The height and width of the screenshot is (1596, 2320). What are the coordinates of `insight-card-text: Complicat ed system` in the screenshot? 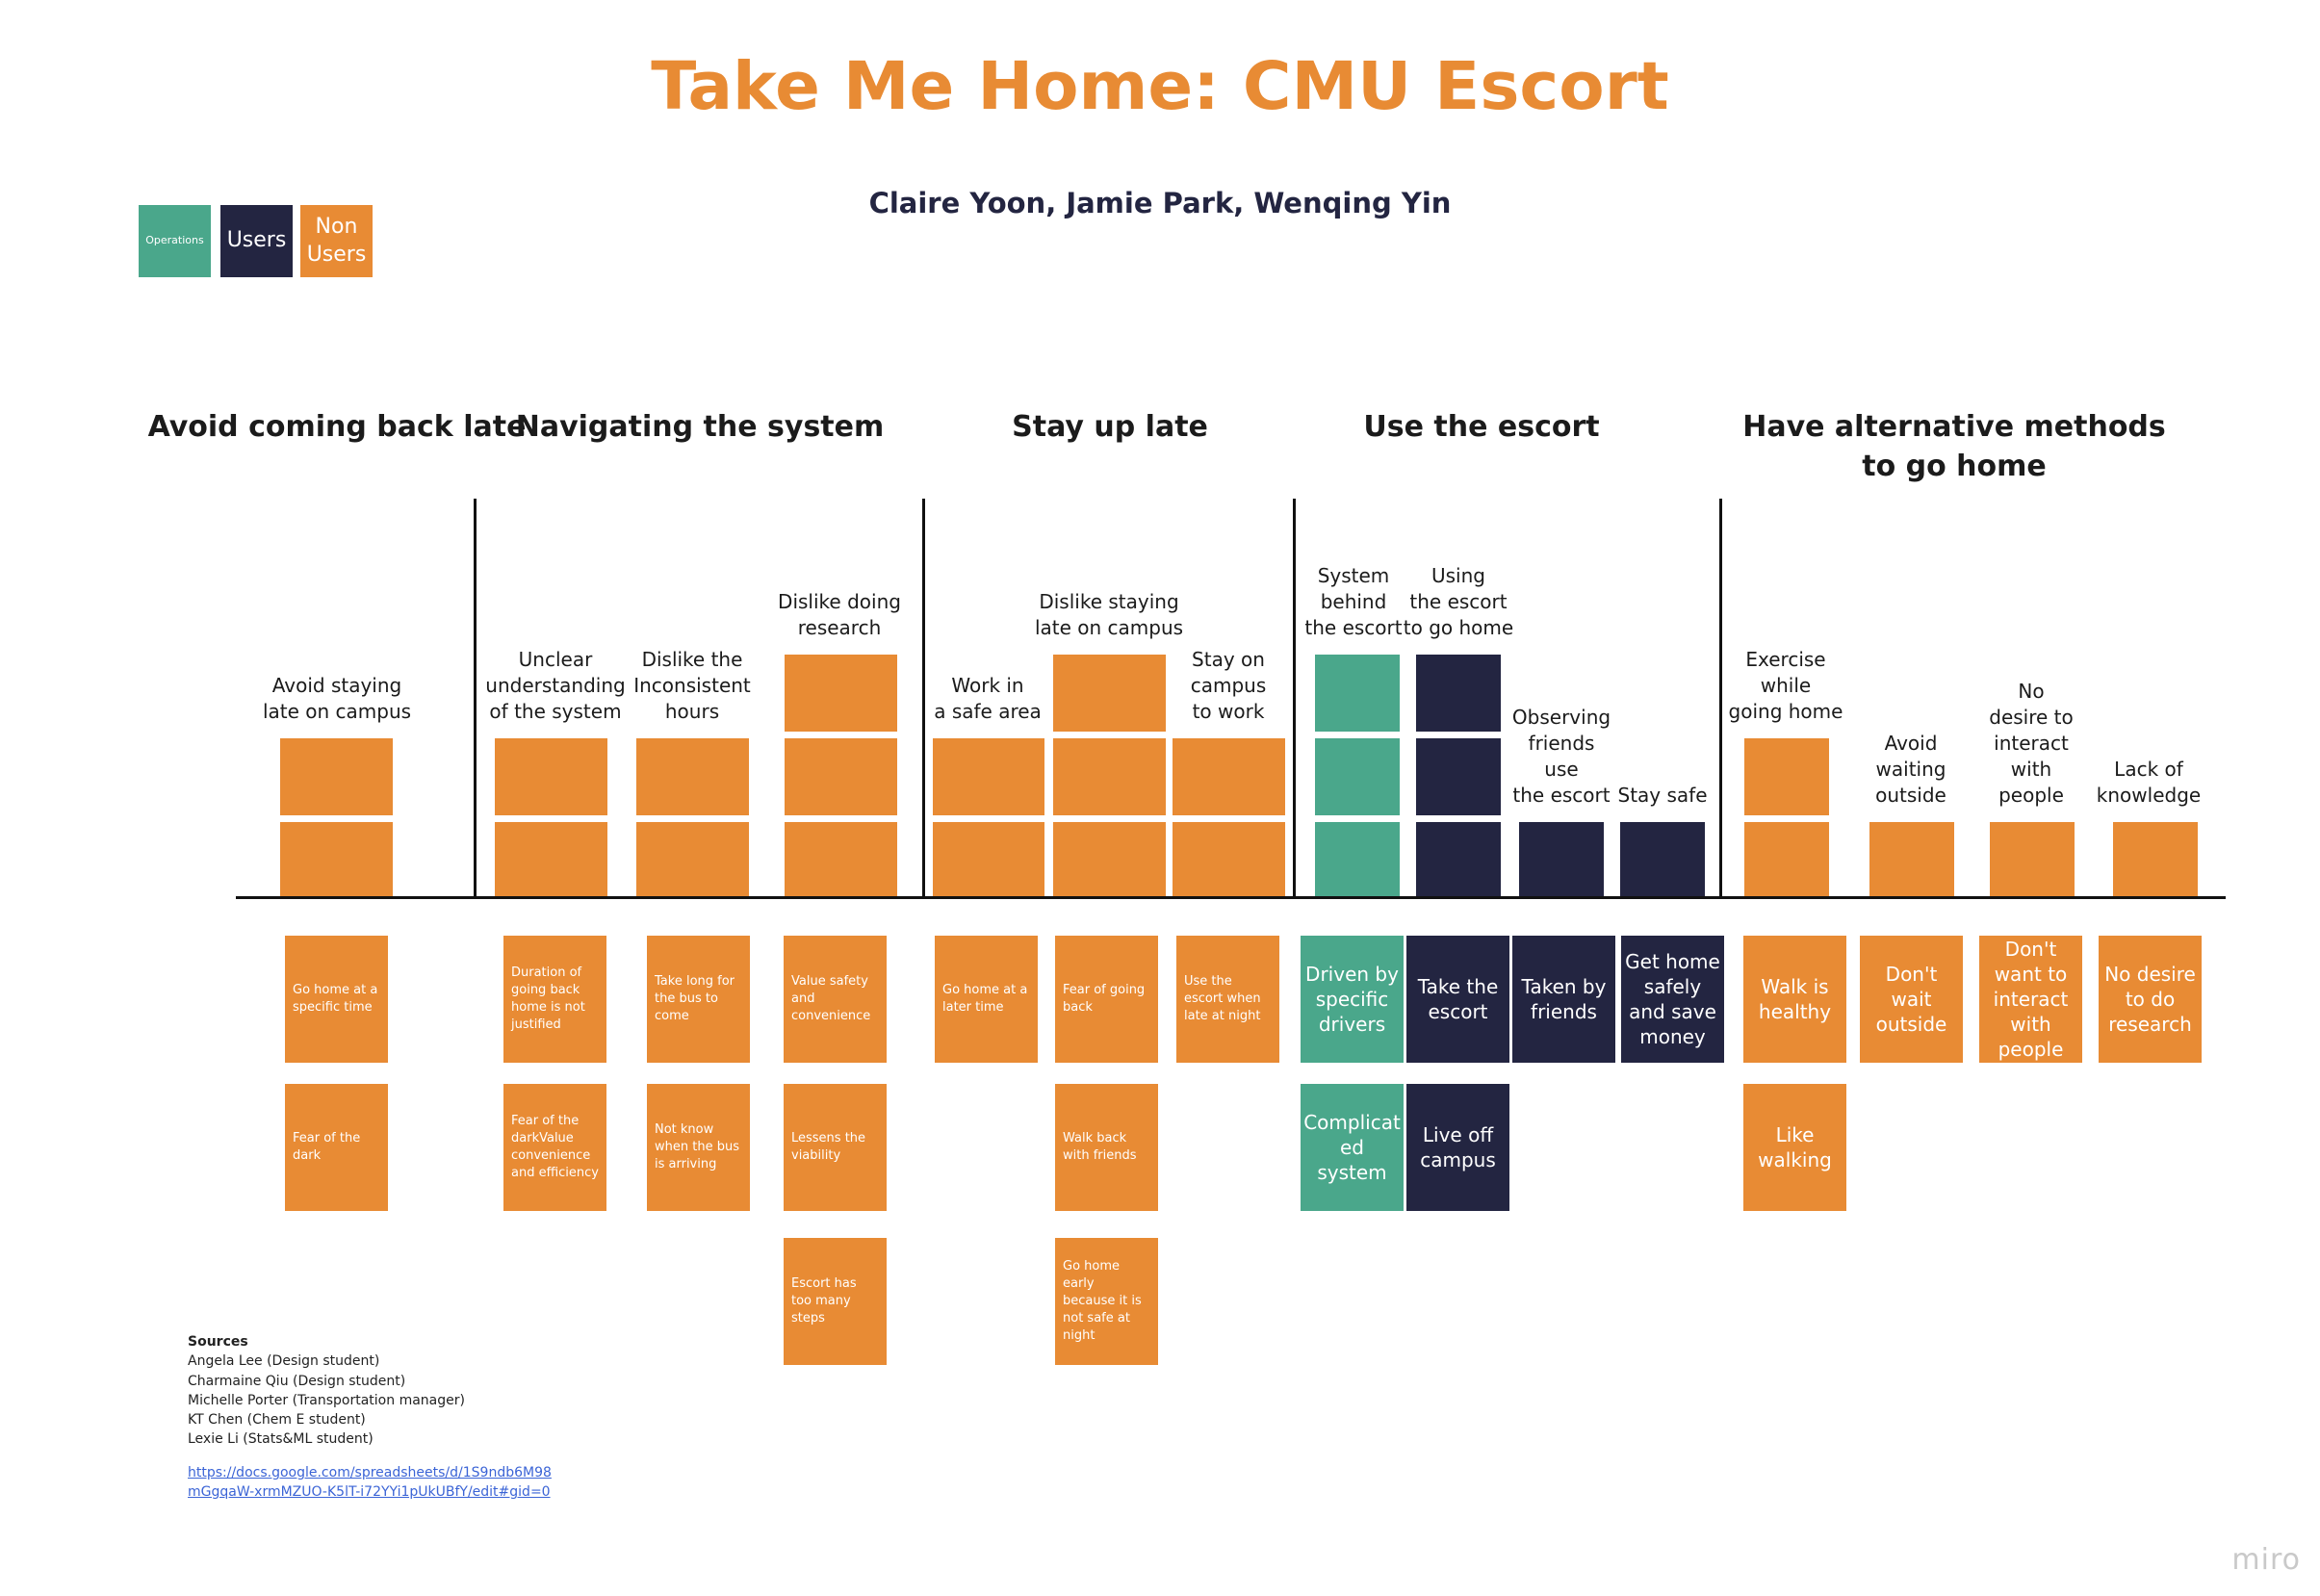 It's located at (1352, 1147).